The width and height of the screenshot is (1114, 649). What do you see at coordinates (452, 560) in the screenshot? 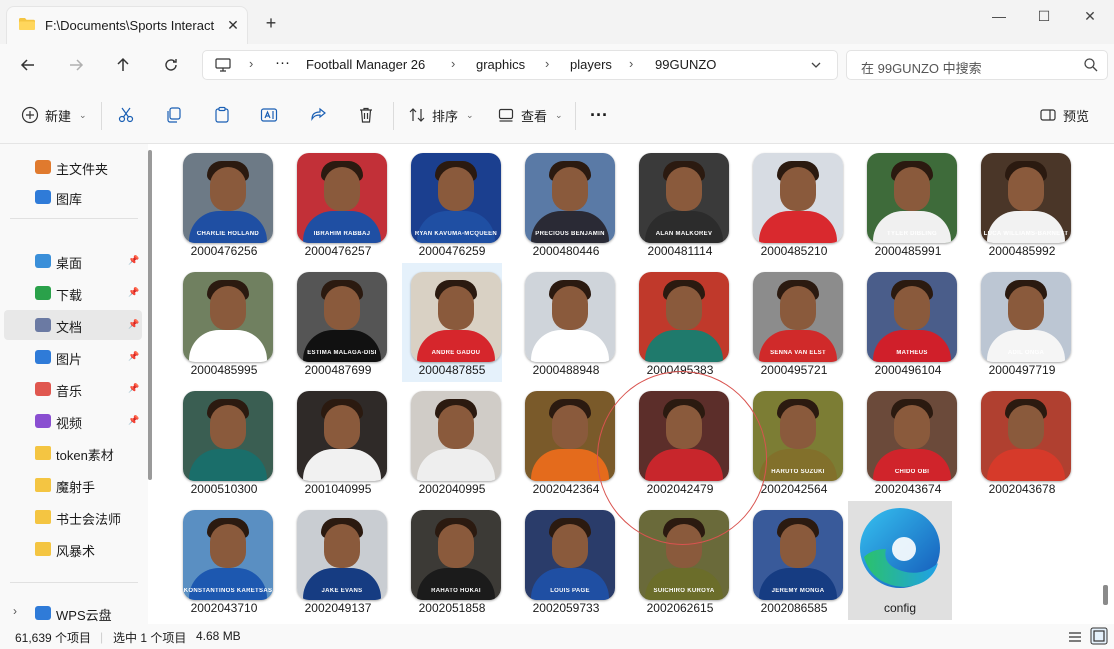
I see `image-file-item: RAHATO HOKAI 2002051858` at bounding box center [452, 560].